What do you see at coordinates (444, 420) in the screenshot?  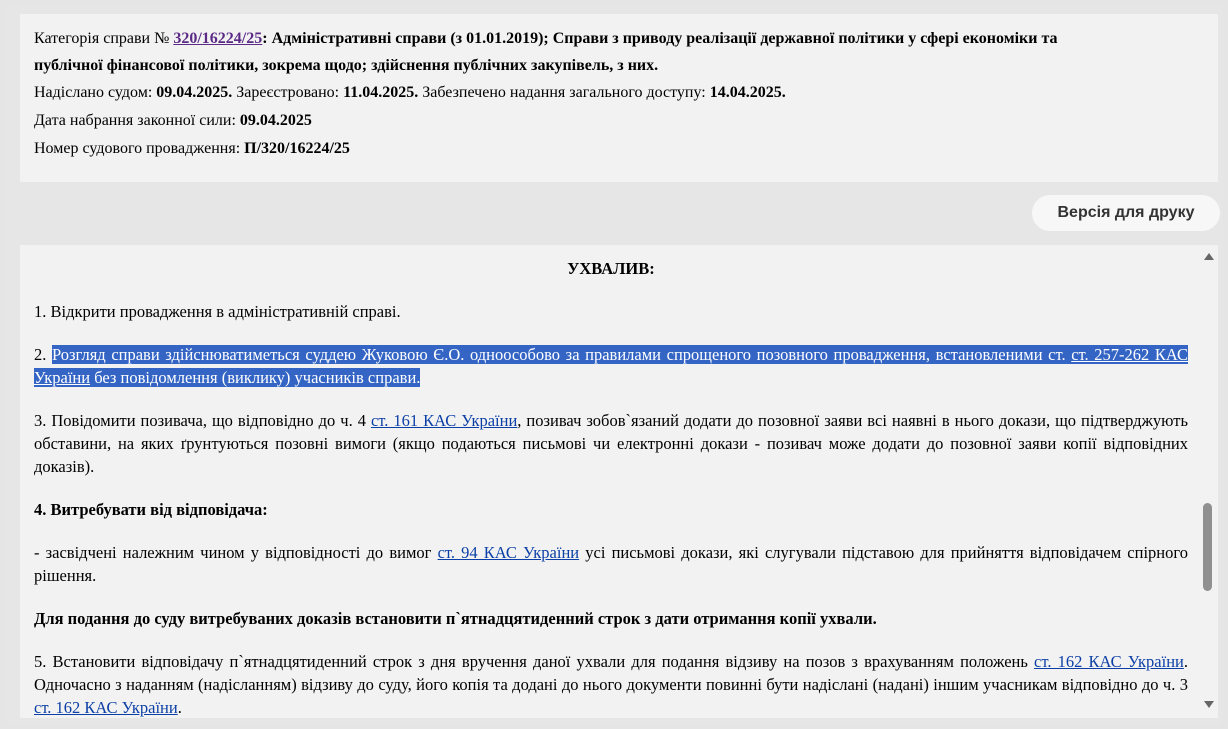 I see `link-st-161: ст. 161 КАС України` at bounding box center [444, 420].